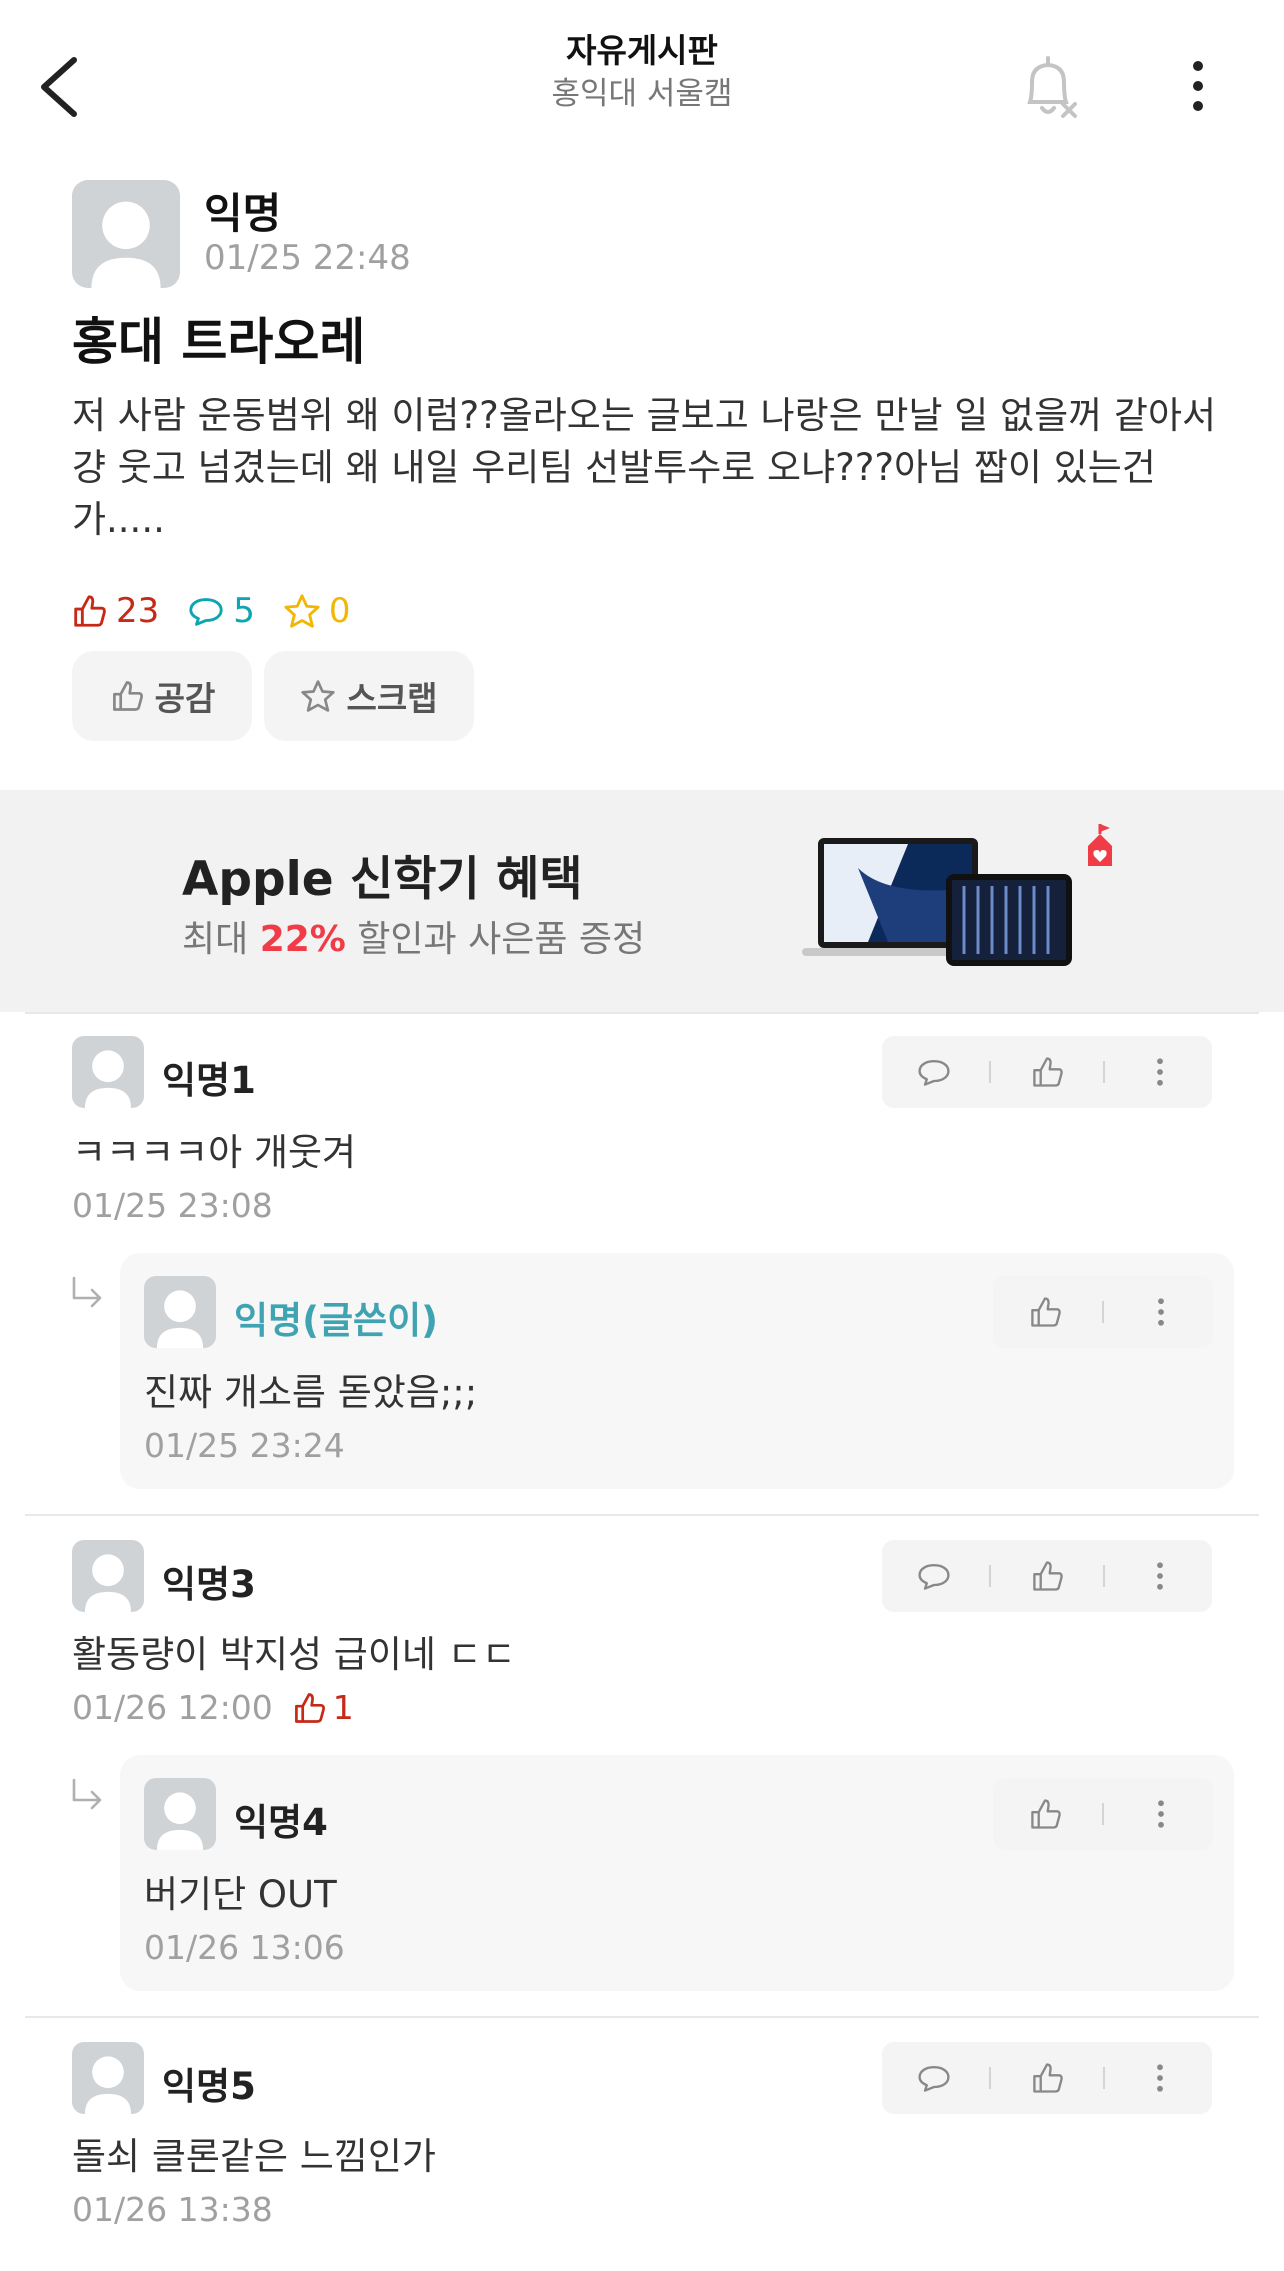 This screenshot has height=2271, width=1284. Describe the element at coordinates (138, 611) in the screenshot. I see `like-count-value: 23` at that location.